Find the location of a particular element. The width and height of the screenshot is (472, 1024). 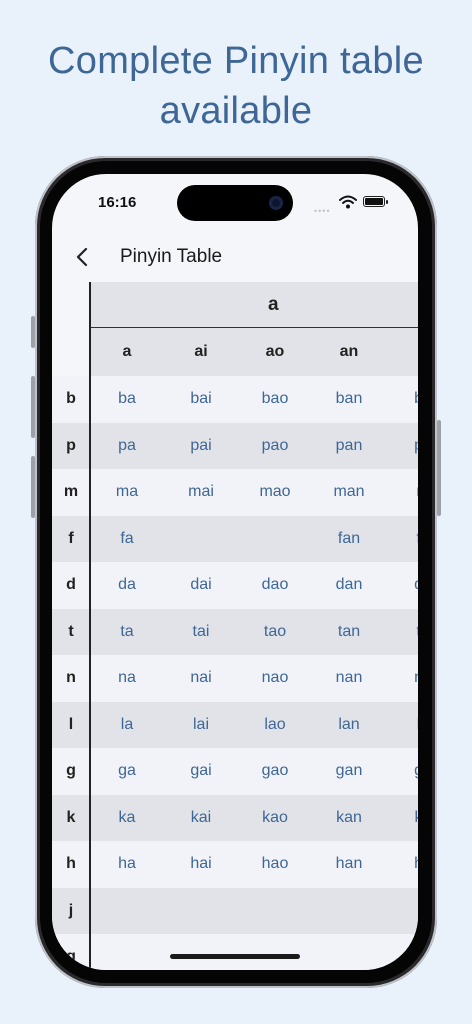

syllable-cell: bai is located at coordinates (201, 399).